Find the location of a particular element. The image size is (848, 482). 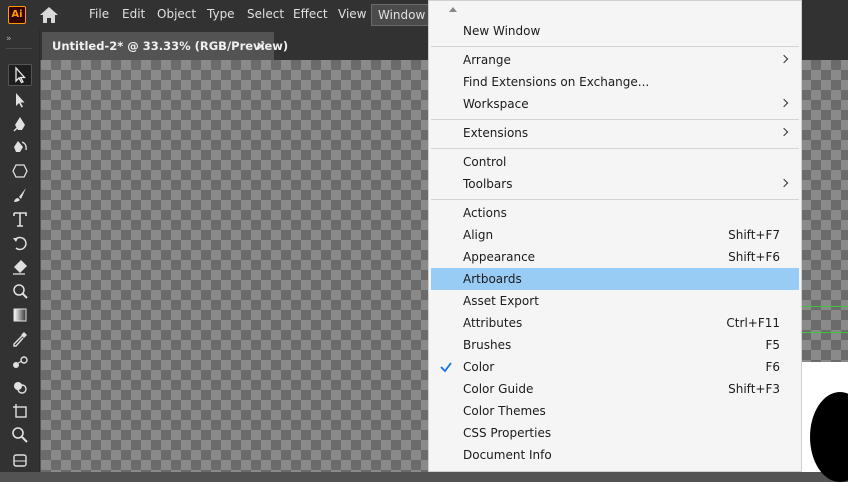

blend-tool-icon is located at coordinates (20, 363).